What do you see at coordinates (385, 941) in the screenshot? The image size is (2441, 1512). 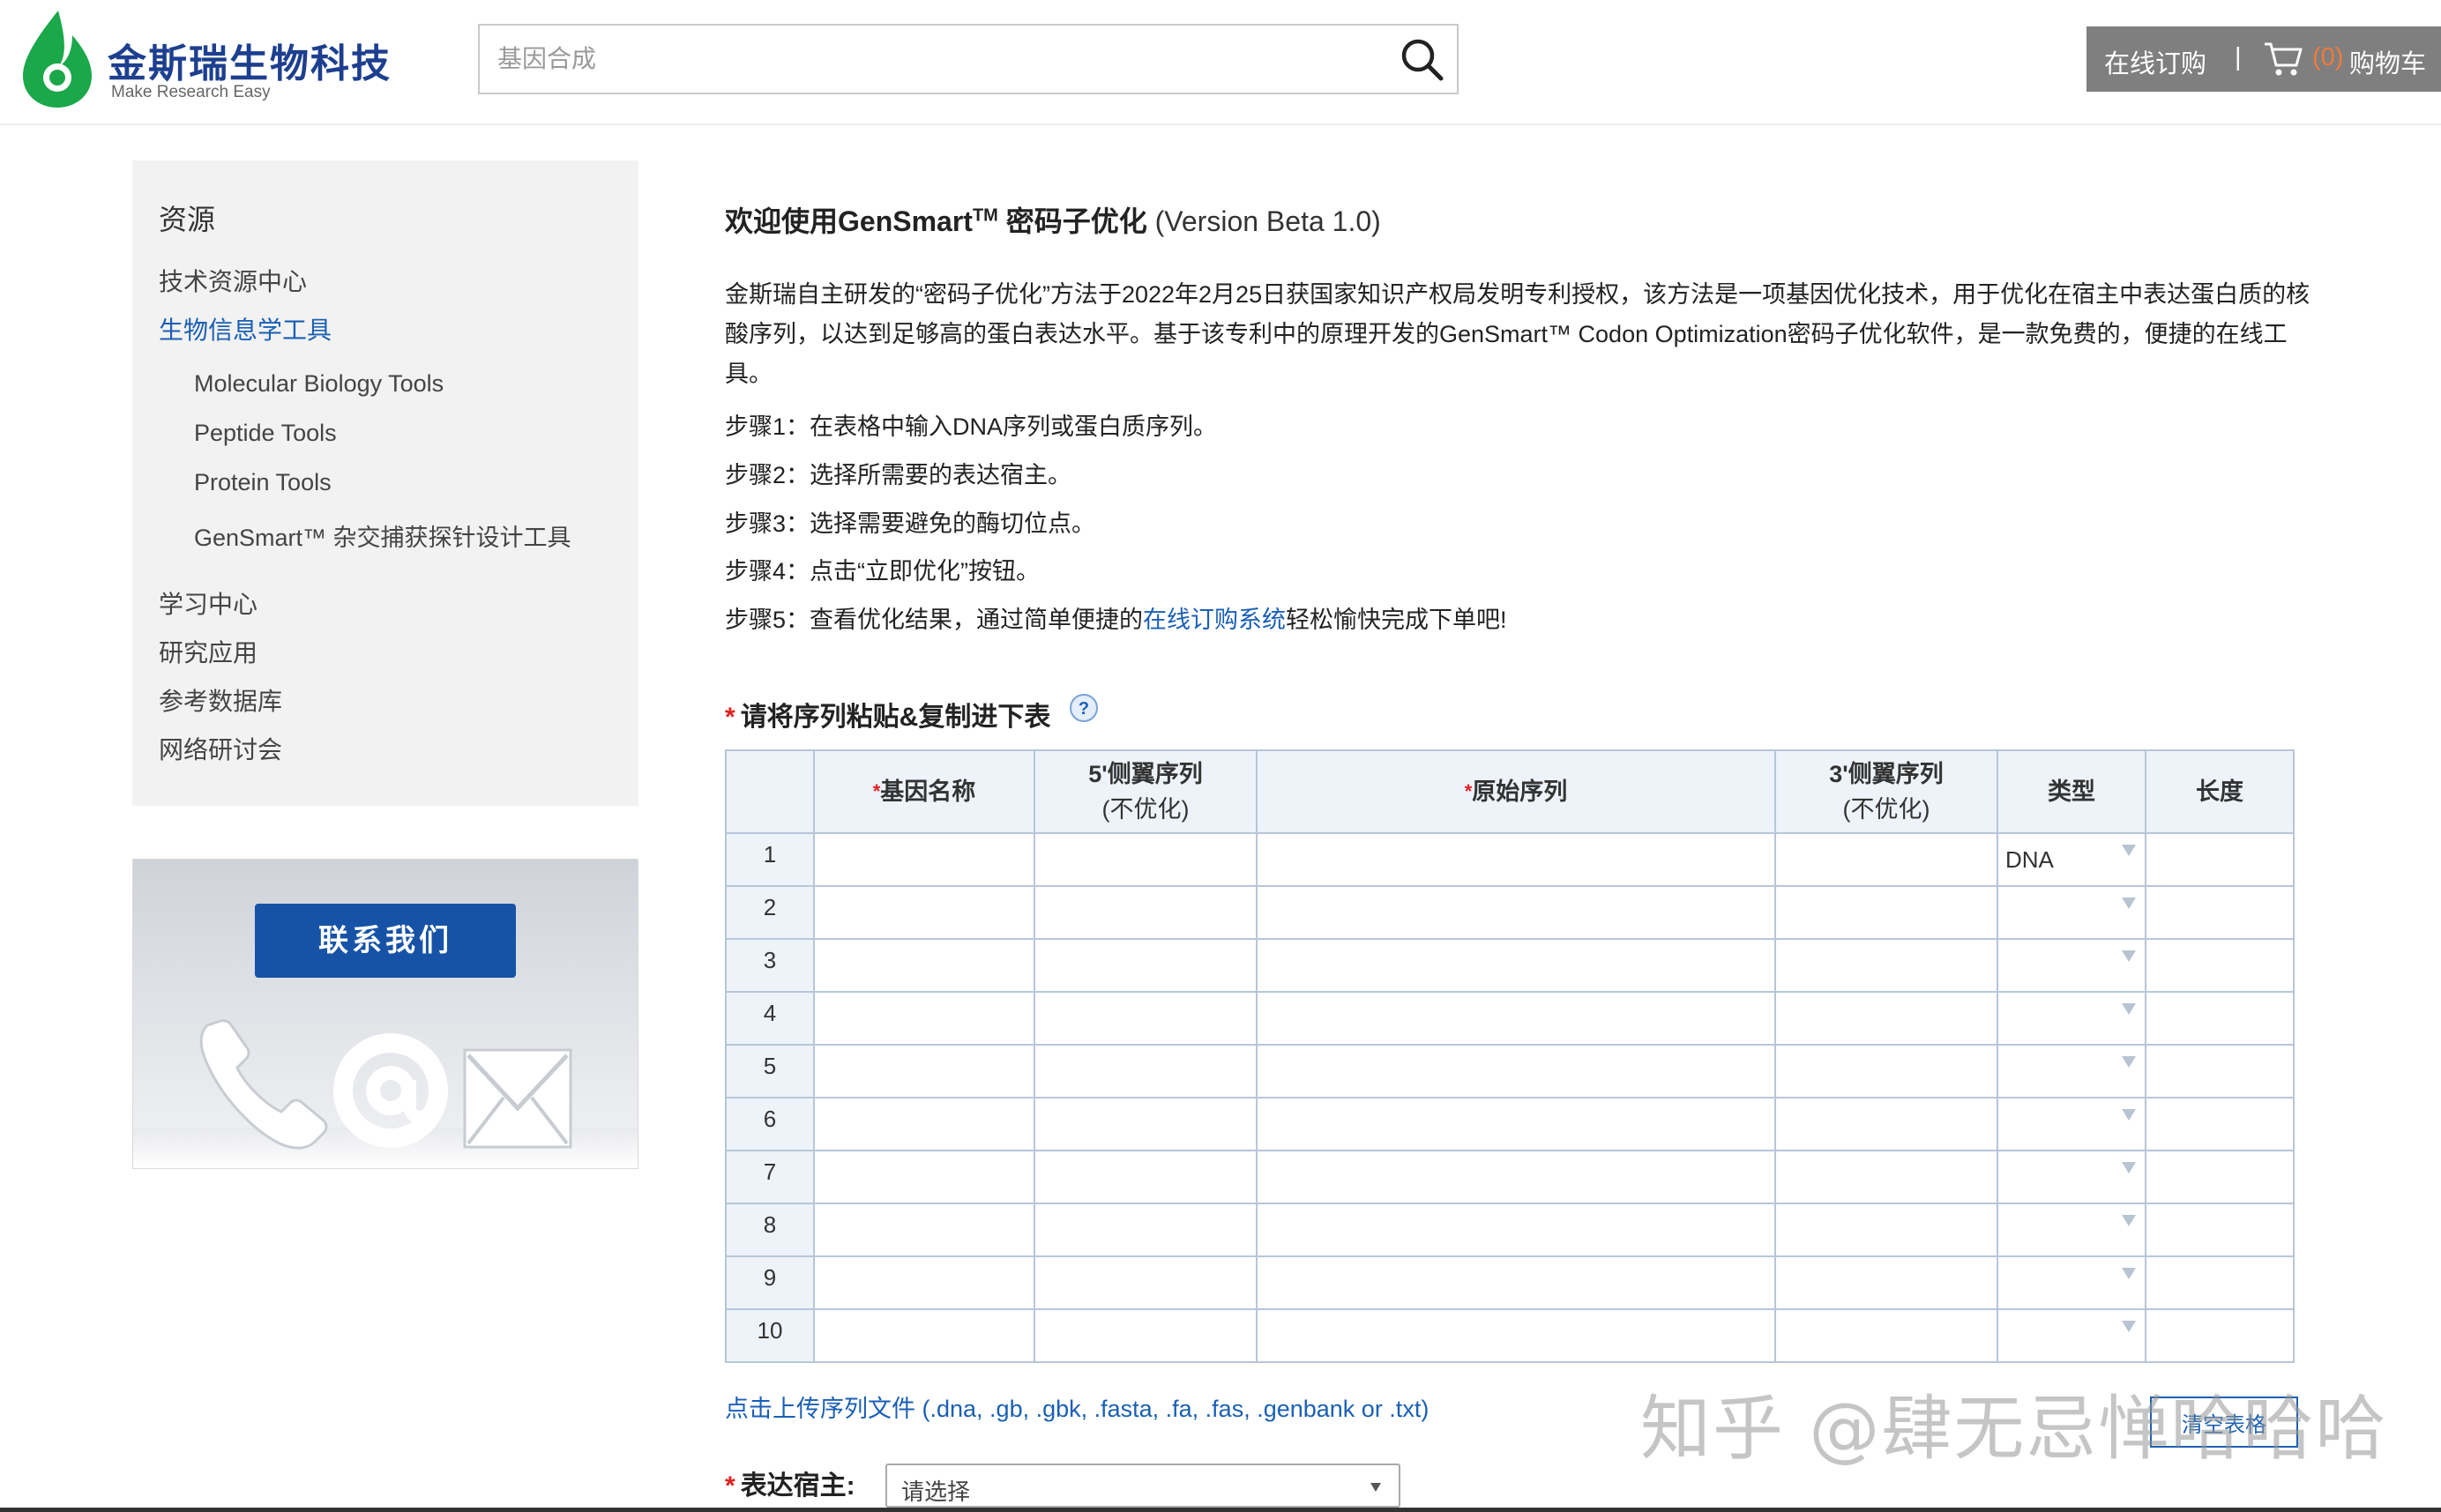 I see `contact-us-button: 联系我们` at bounding box center [385, 941].